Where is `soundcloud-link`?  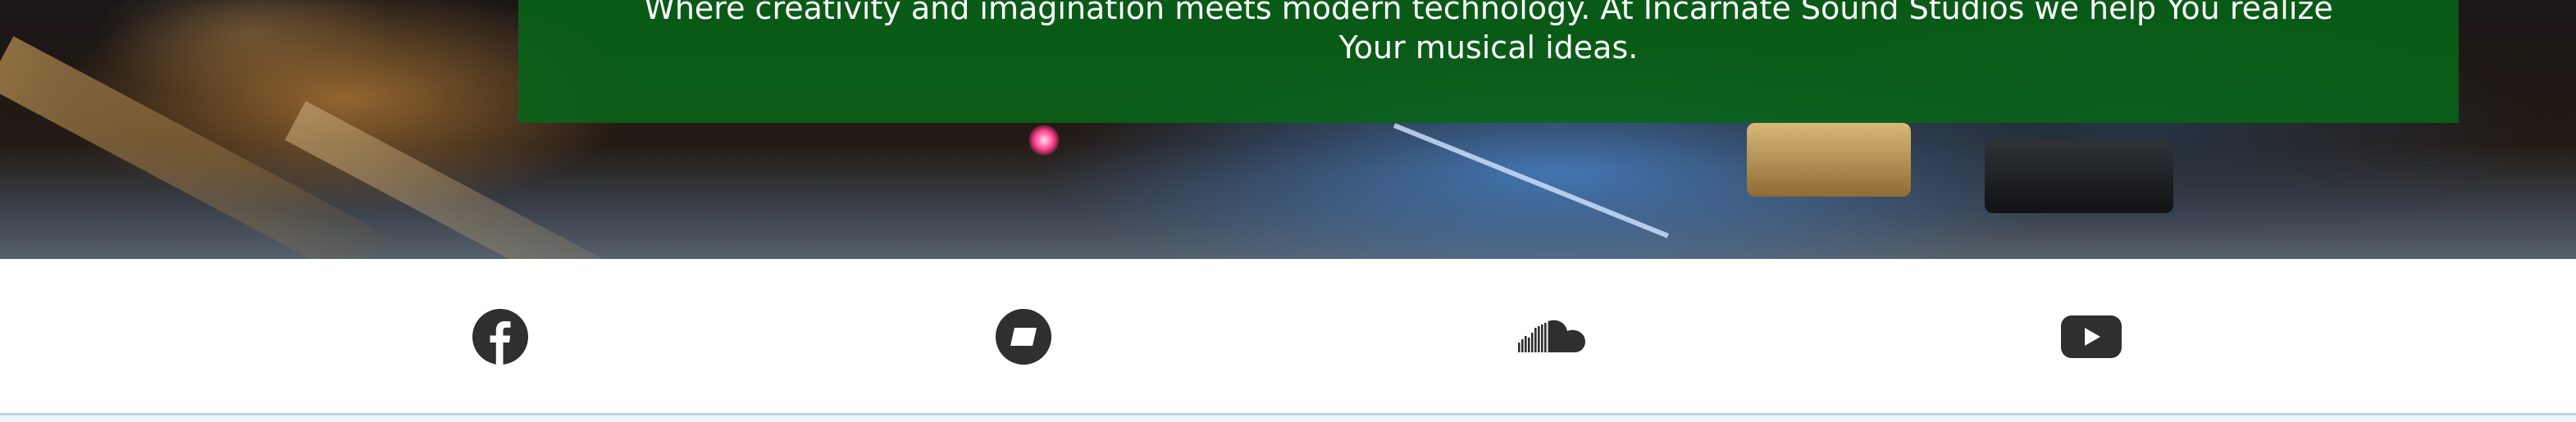
soundcloud-link is located at coordinates (1553, 337).